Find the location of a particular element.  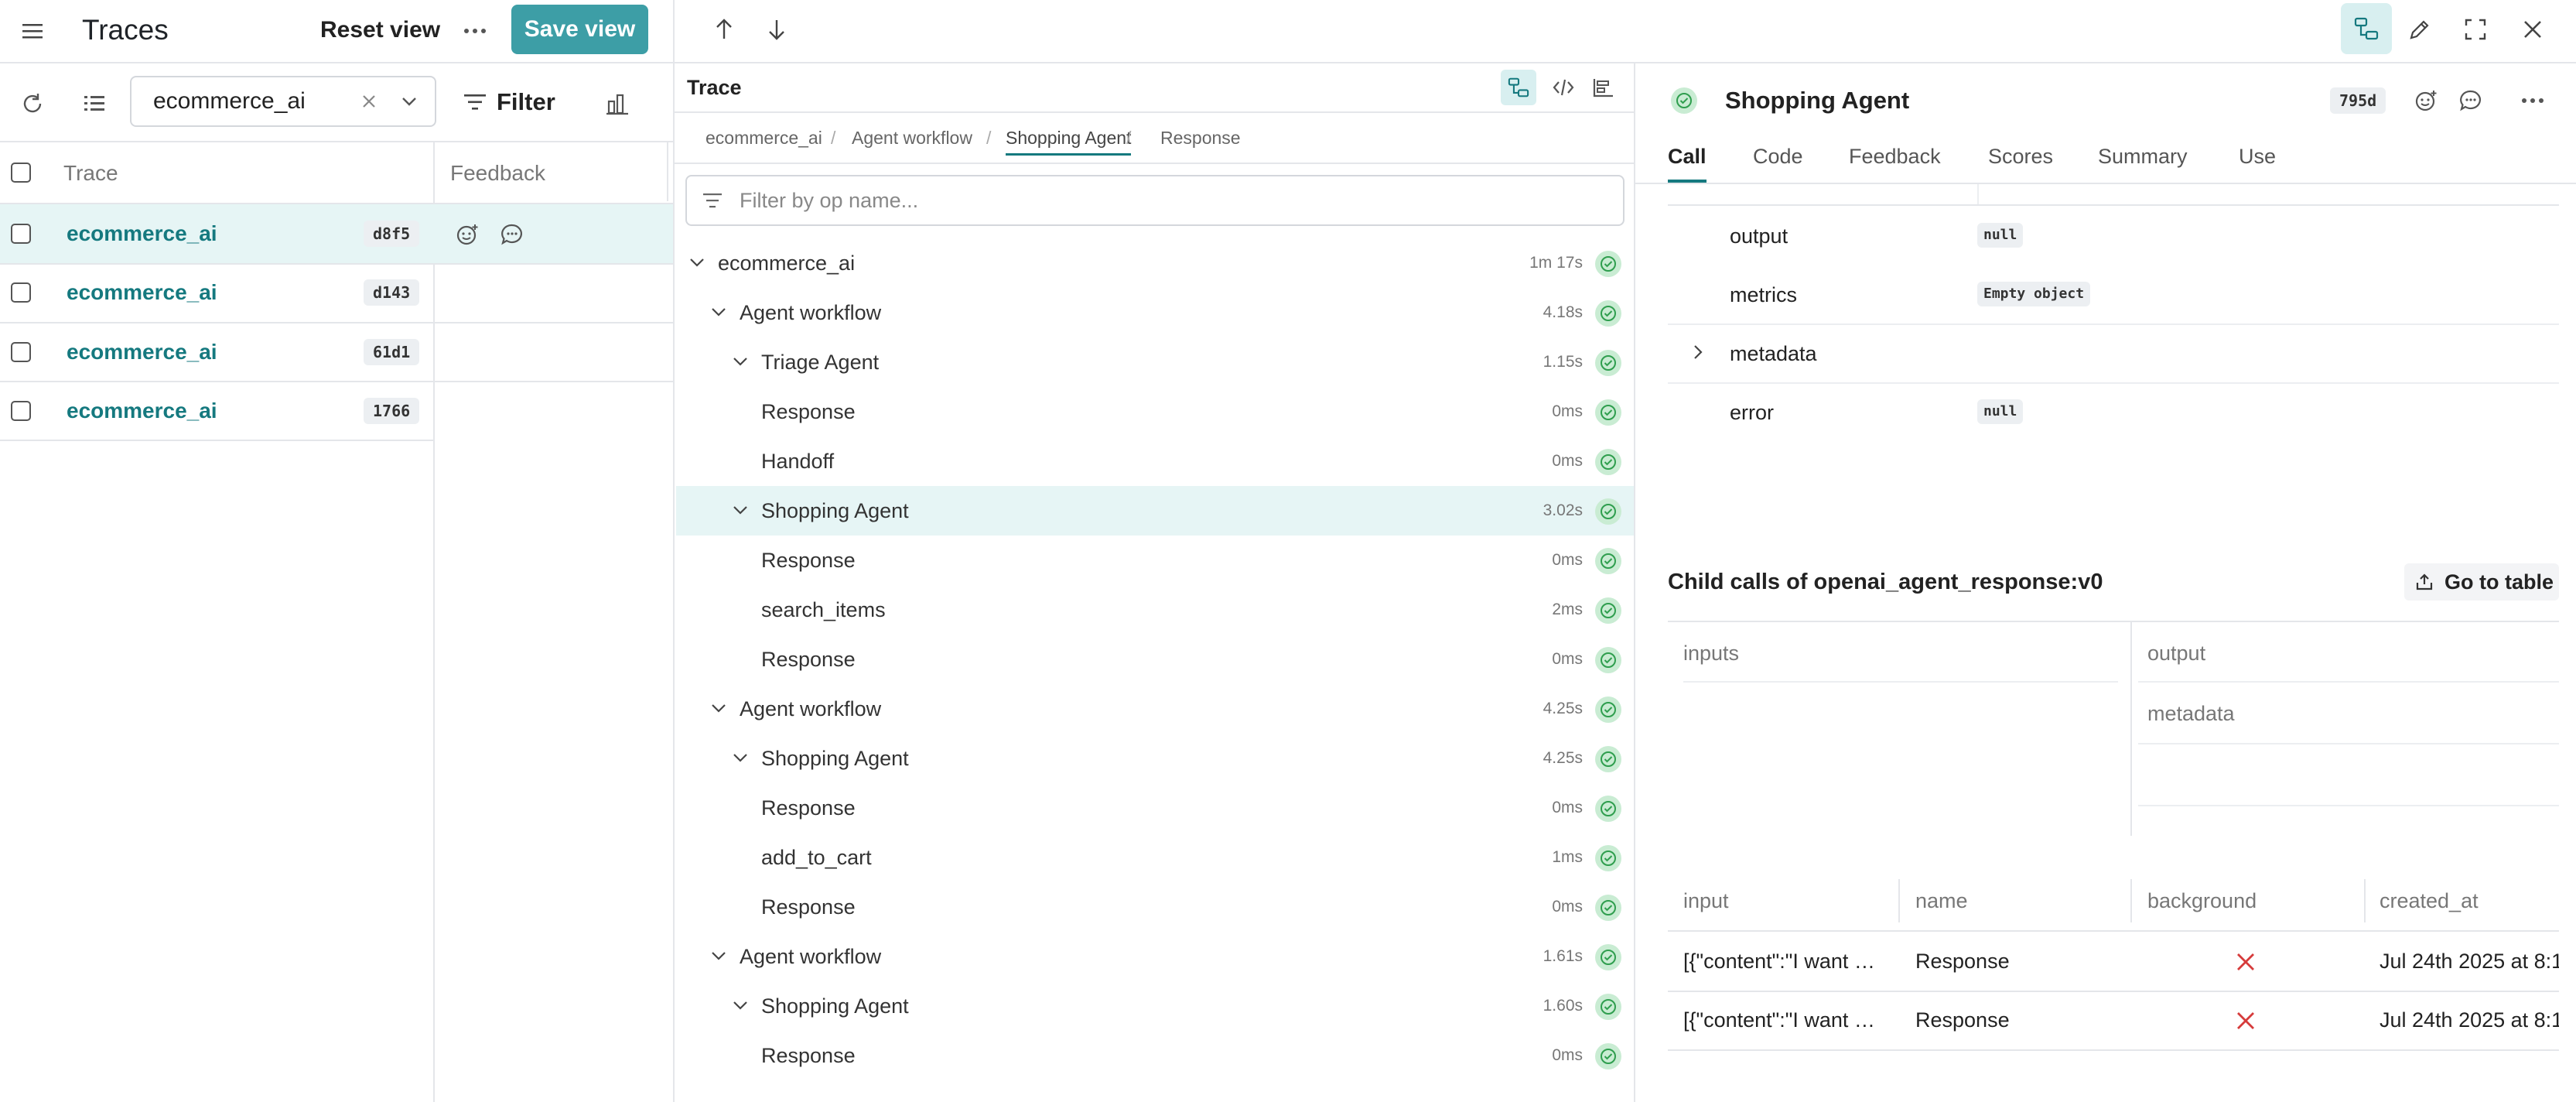

trace-tree-row: Triage Agent 1.15s is located at coordinates (1155, 362).